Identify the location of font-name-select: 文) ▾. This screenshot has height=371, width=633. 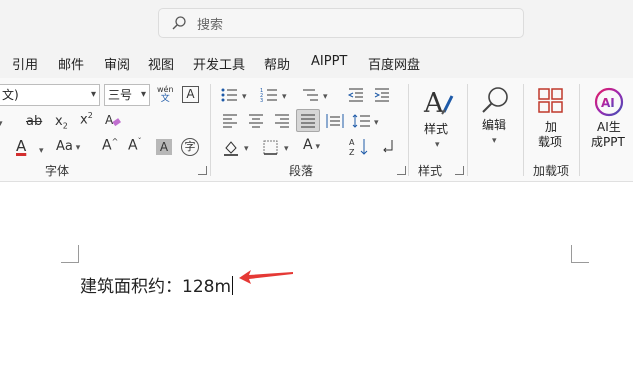
(50, 95).